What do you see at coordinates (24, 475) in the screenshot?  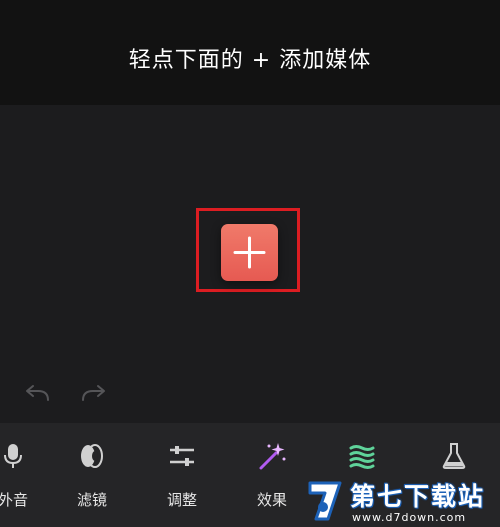 I see `tool-voiceover: 外音` at bounding box center [24, 475].